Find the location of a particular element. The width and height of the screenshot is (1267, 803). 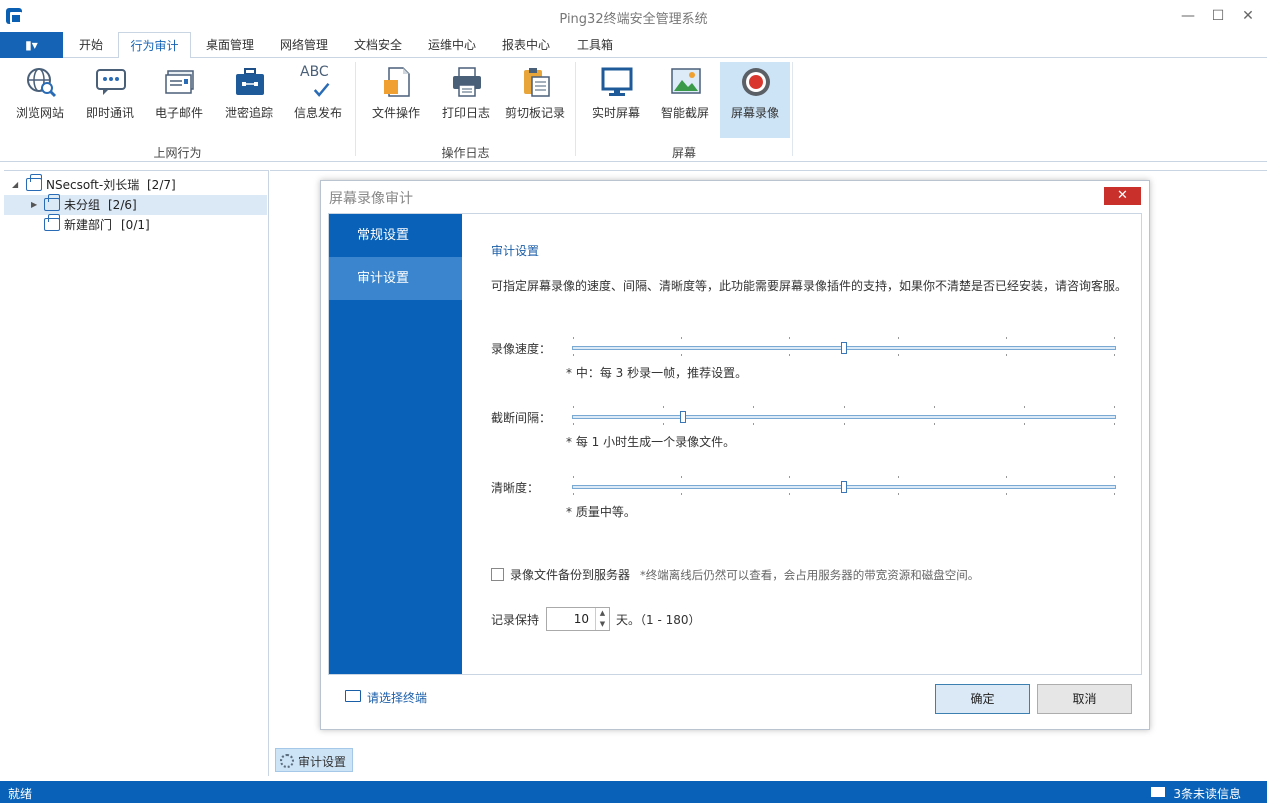

abc-icon-text: ABC is located at coordinates (314, 72).